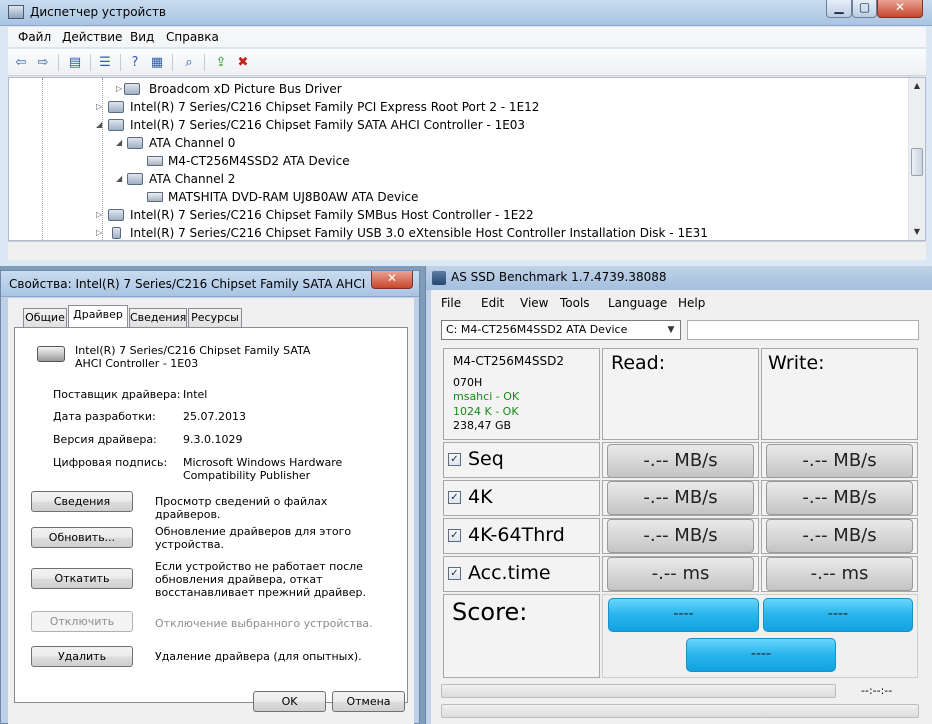  Describe the element at coordinates (82, 621) in the screenshot. I see `disable-device-button: Отключить` at that location.